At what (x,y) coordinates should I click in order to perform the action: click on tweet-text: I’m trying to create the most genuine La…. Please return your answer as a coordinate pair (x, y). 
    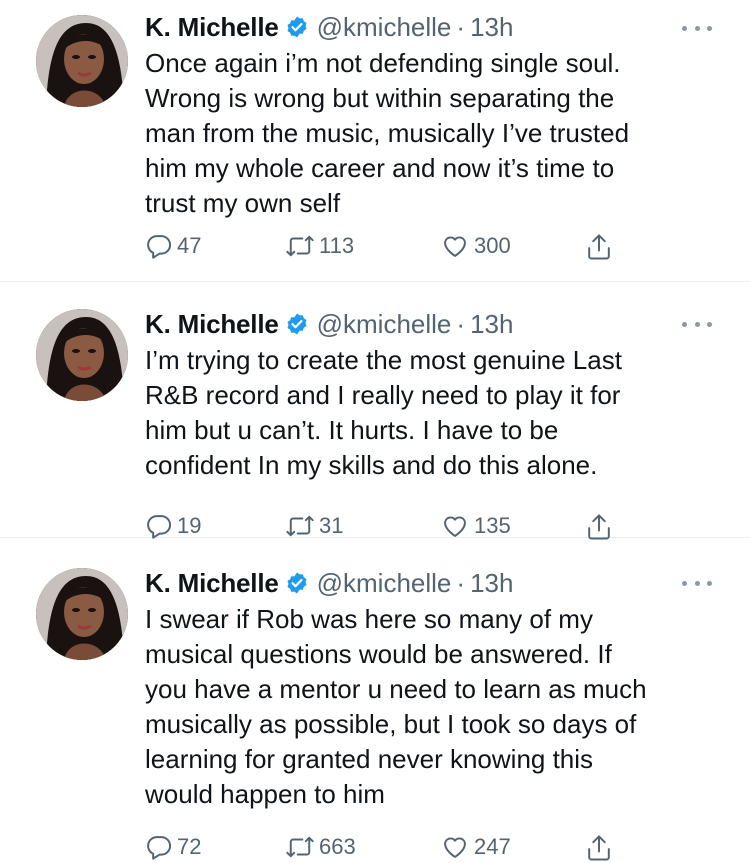
    Looking at the image, I should click on (383, 412).